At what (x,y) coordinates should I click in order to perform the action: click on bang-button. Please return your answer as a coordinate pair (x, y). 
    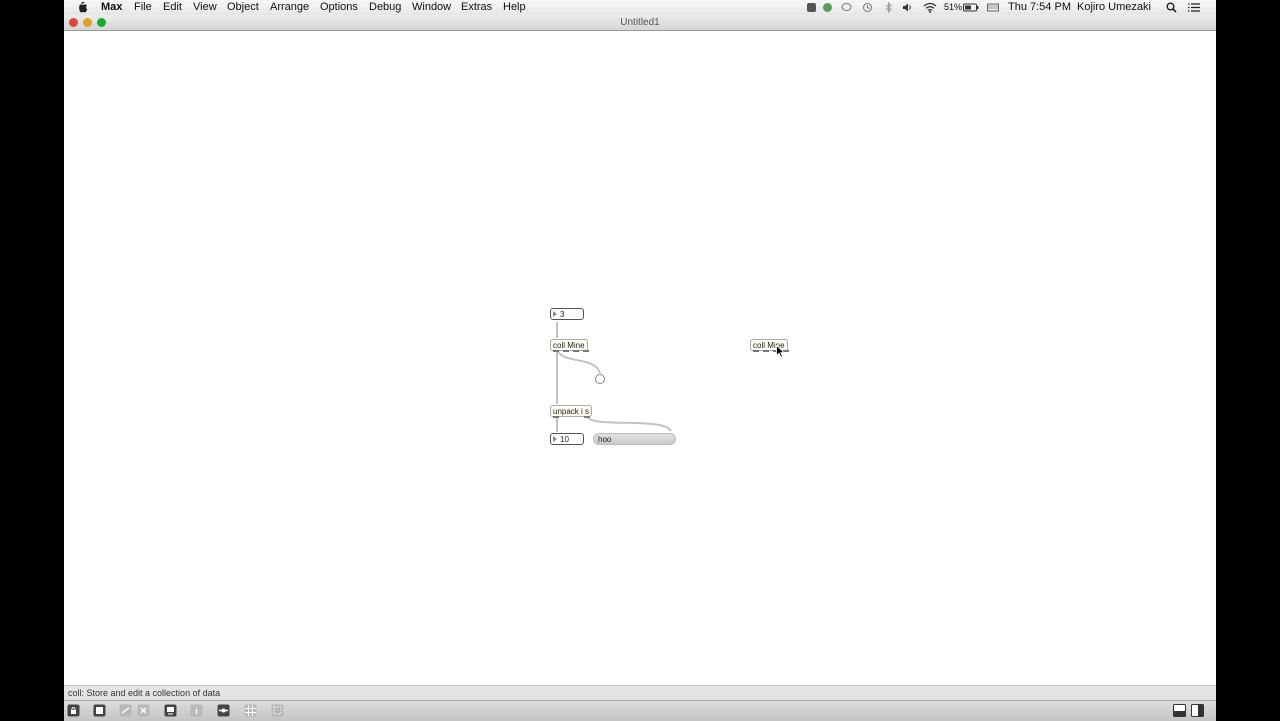
    Looking at the image, I should click on (600, 379).